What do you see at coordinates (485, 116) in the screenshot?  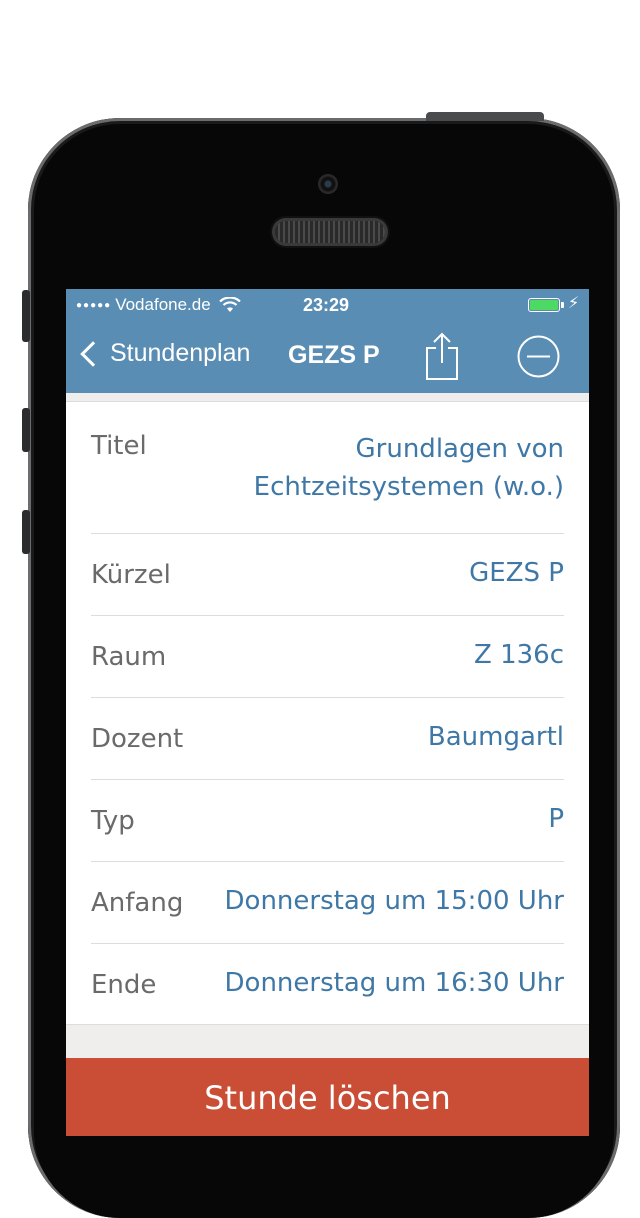 I see `power-button` at bounding box center [485, 116].